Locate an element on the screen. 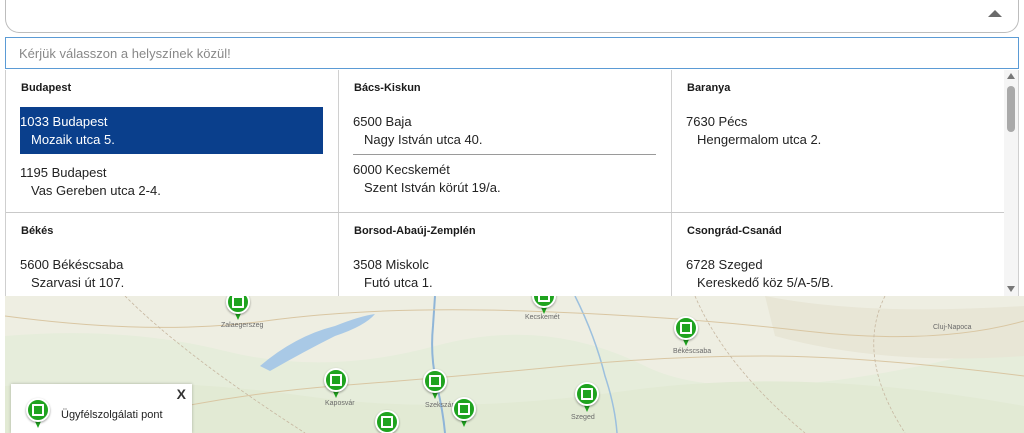  office-option: 1033 Budapest Mozaik utca 5. is located at coordinates (171, 130).